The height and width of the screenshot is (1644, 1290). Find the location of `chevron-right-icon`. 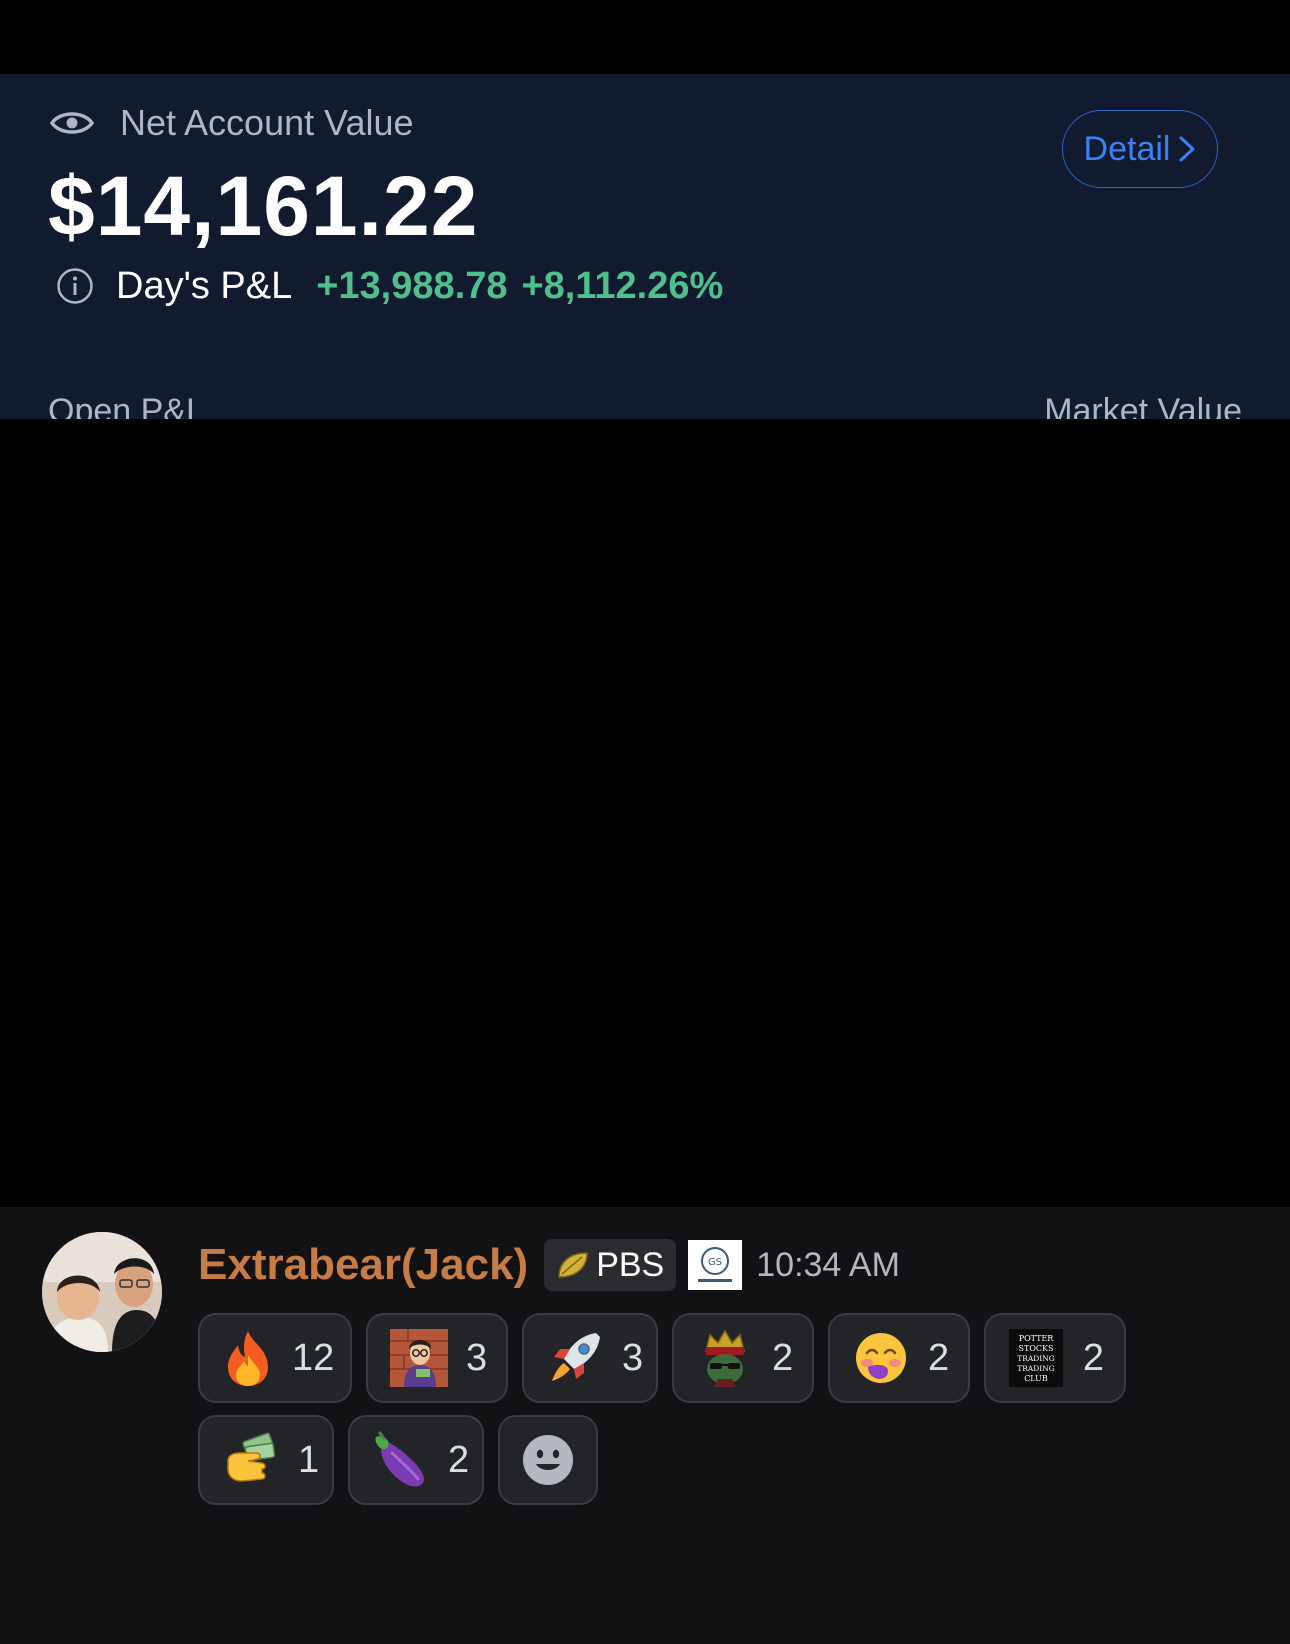

chevron-right-icon is located at coordinates (1187, 149).